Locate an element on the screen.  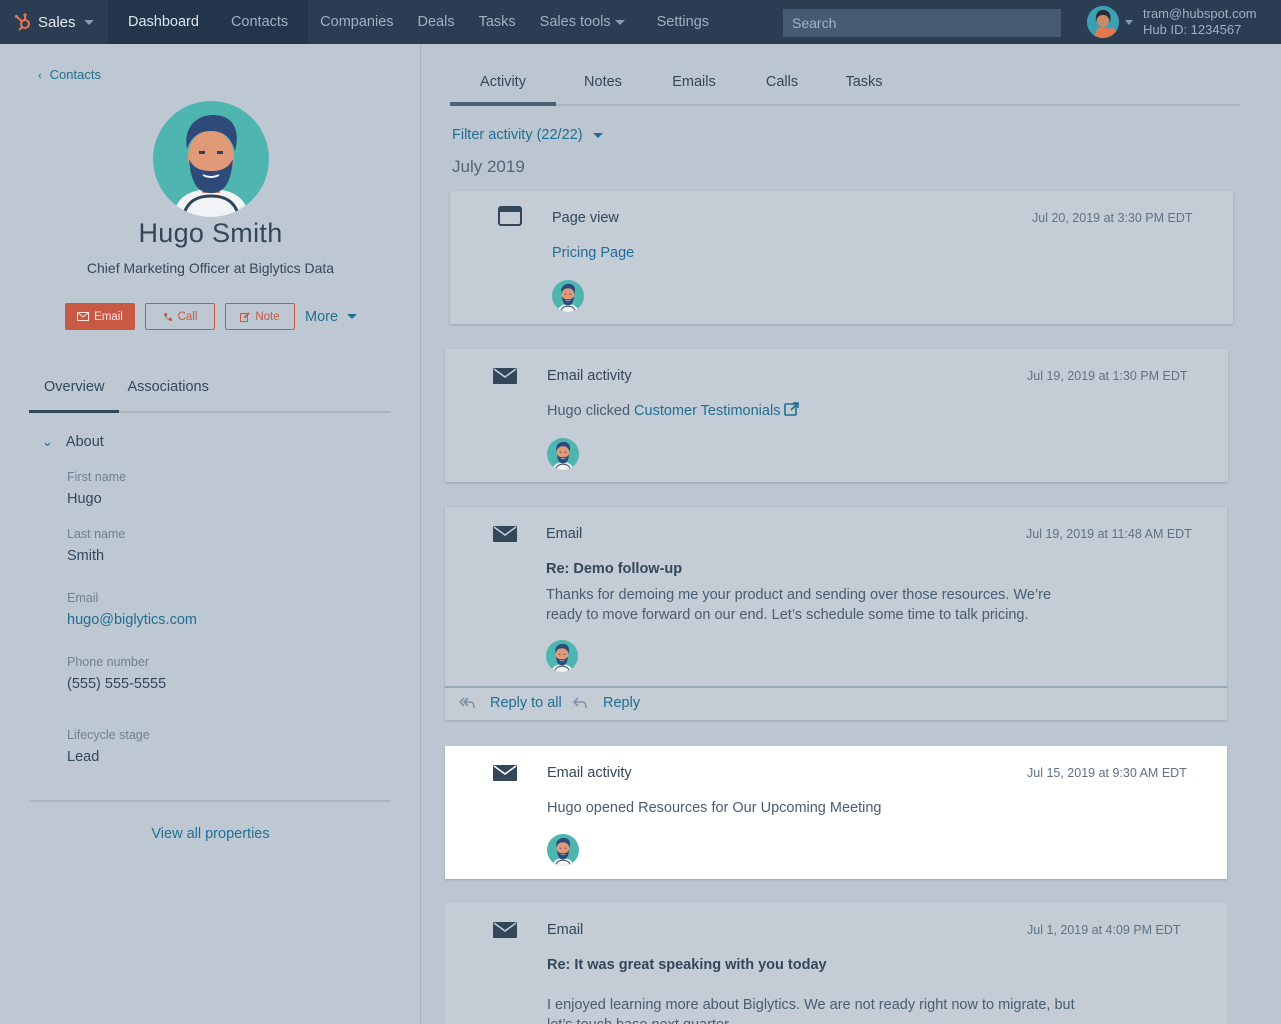
tab-overview: Overview is located at coordinates (74, 396).